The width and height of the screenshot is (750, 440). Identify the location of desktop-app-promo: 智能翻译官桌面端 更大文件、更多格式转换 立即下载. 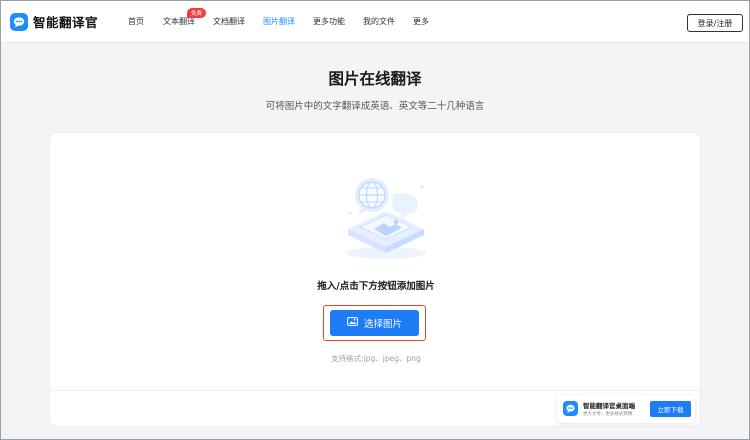
(626, 409).